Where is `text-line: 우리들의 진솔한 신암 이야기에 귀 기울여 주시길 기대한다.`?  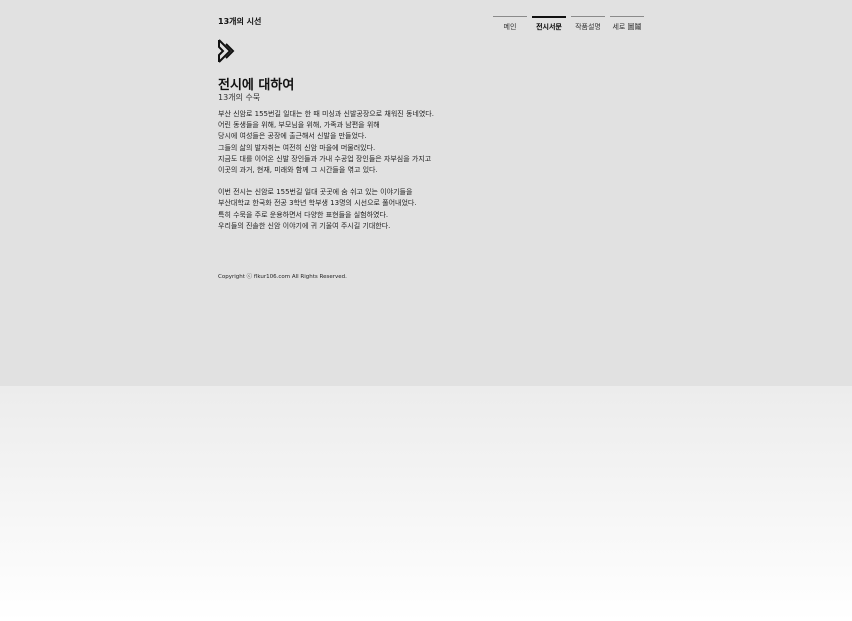
text-line: 우리들의 진솔한 신암 이야기에 귀 기울여 주시길 기대한다. is located at coordinates (304, 225).